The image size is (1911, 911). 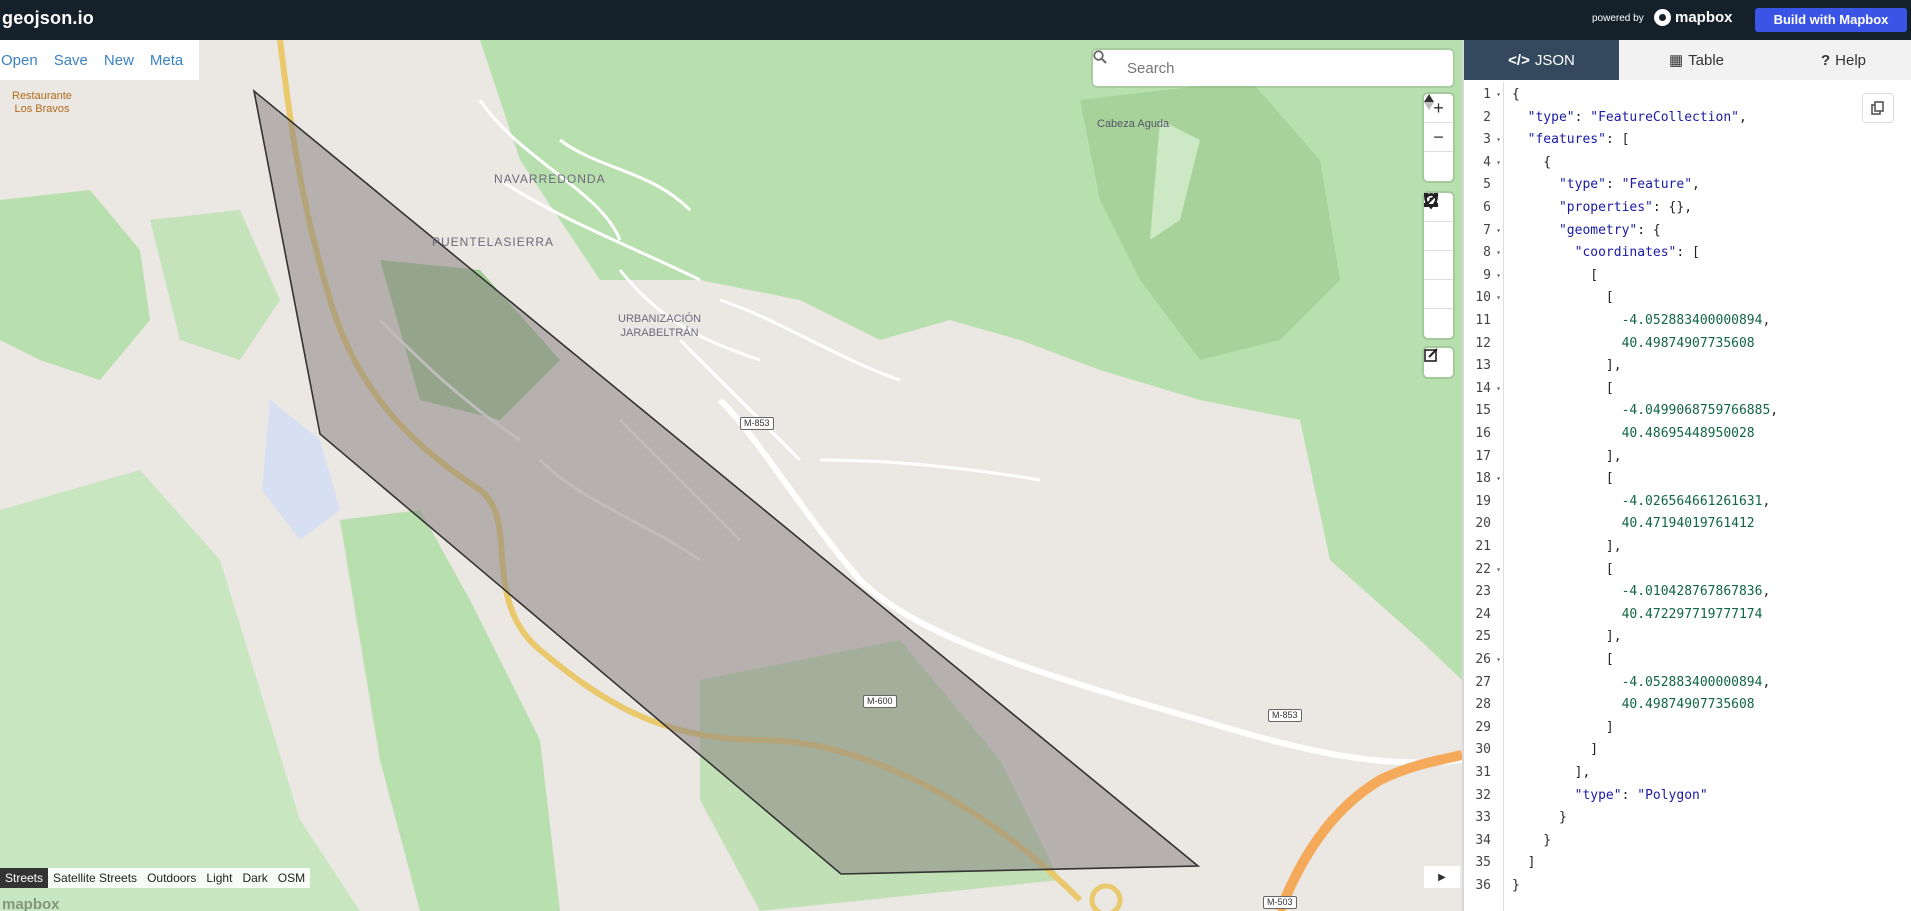 What do you see at coordinates (119, 60) in the screenshot?
I see `new-button: New` at bounding box center [119, 60].